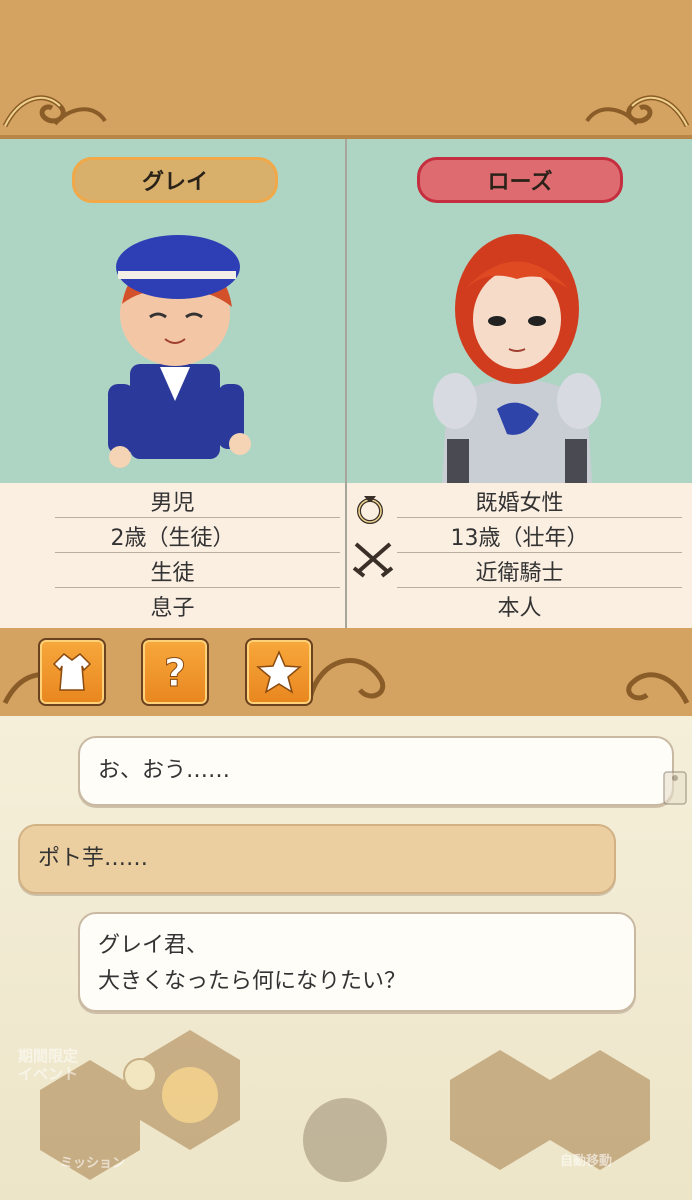  What do you see at coordinates (370, 510) in the screenshot?
I see `ring-icon` at bounding box center [370, 510].